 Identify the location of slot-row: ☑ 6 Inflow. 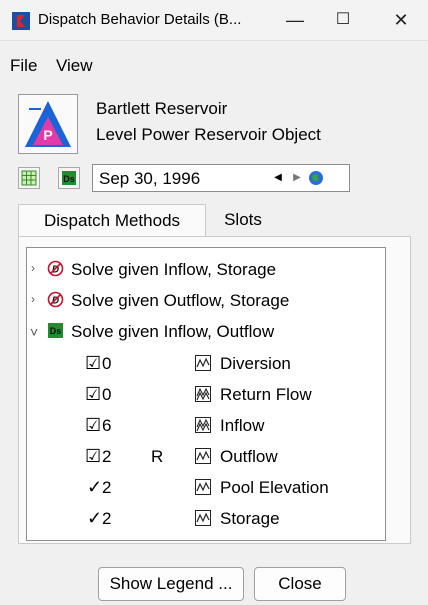
(206, 426).